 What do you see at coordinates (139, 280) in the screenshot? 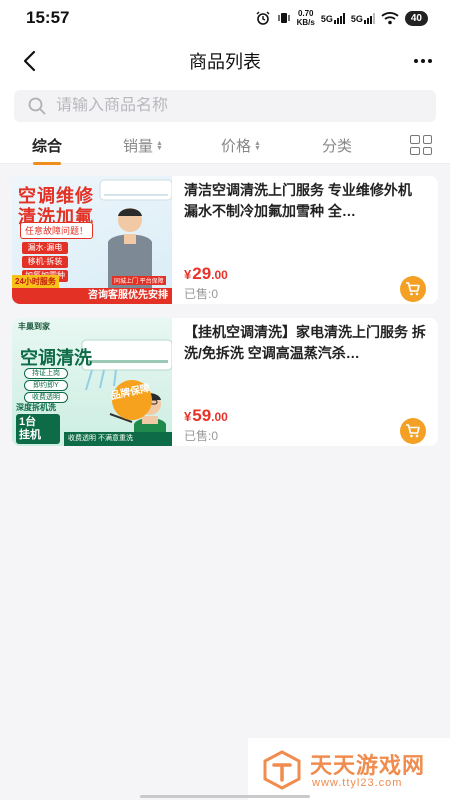
I see `thumb-mini-label: 同城上门 平台保障` at bounding box center [139, 280].